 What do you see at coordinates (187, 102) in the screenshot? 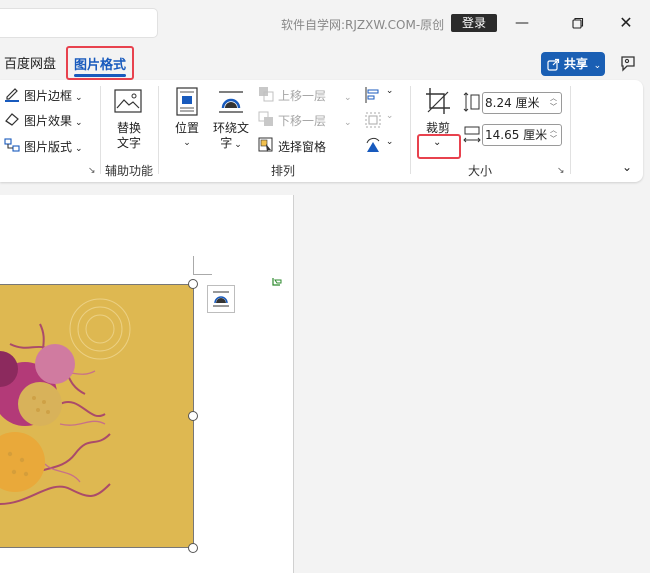
I see `position-icon` at bounding box center [187, 102].